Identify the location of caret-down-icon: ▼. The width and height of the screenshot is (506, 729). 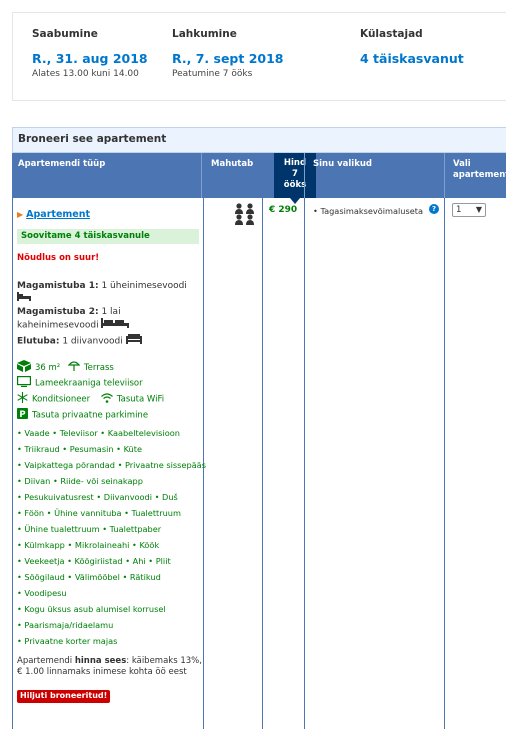
(478, 209).